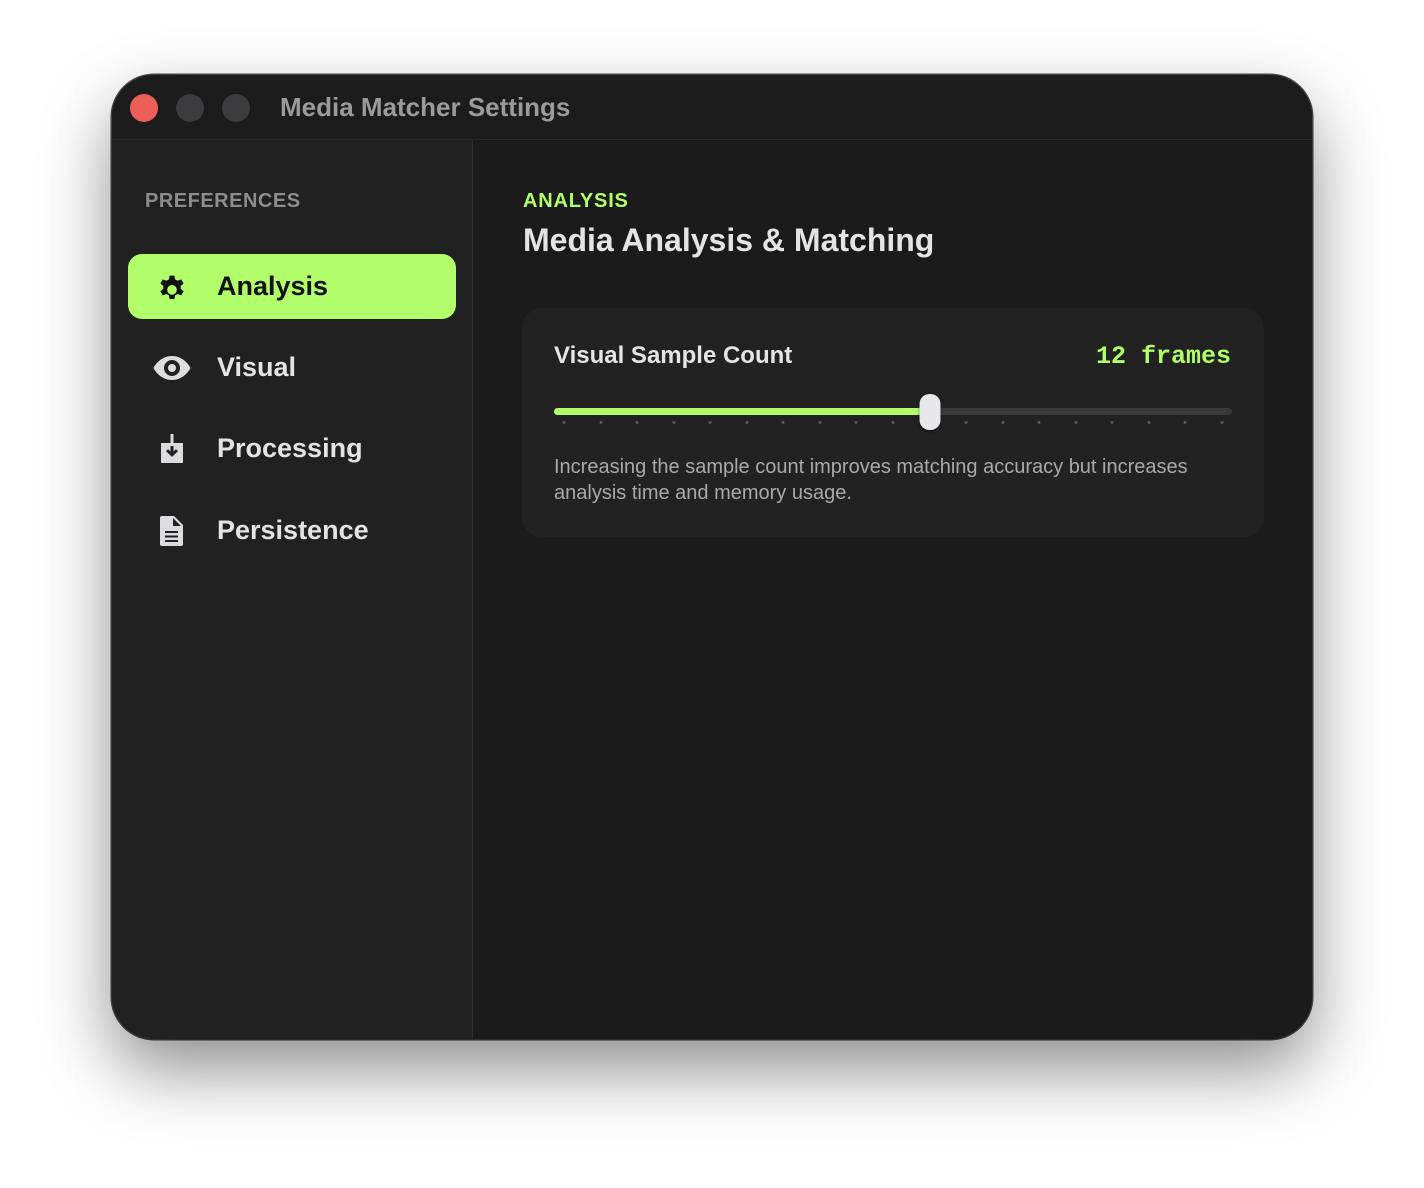 This screenshot has height=1188, width=1424. I want to click on sidebar-item-analysis: Analysis, so click(292, 286).